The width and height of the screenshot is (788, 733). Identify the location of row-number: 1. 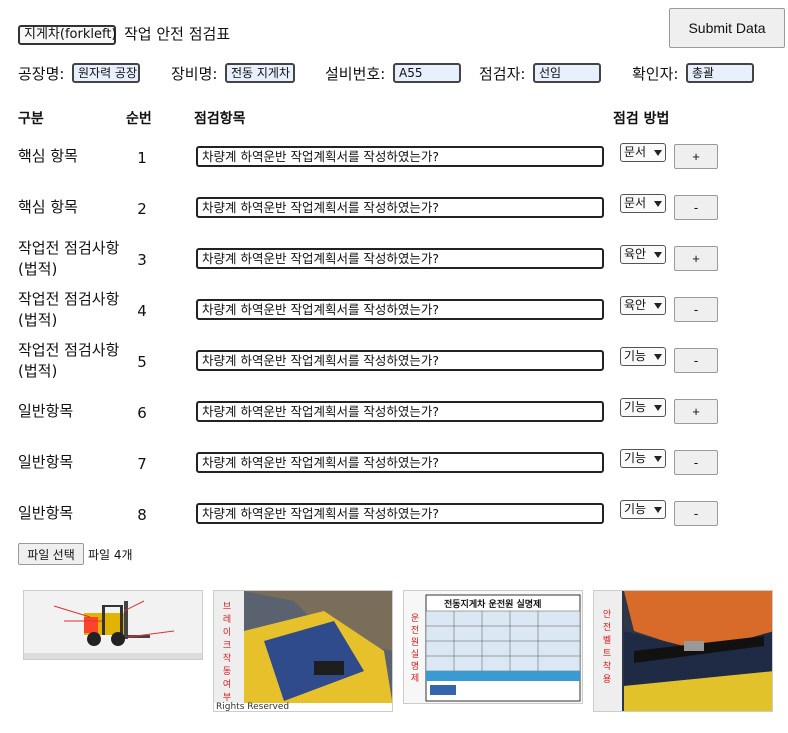
(142, 158).